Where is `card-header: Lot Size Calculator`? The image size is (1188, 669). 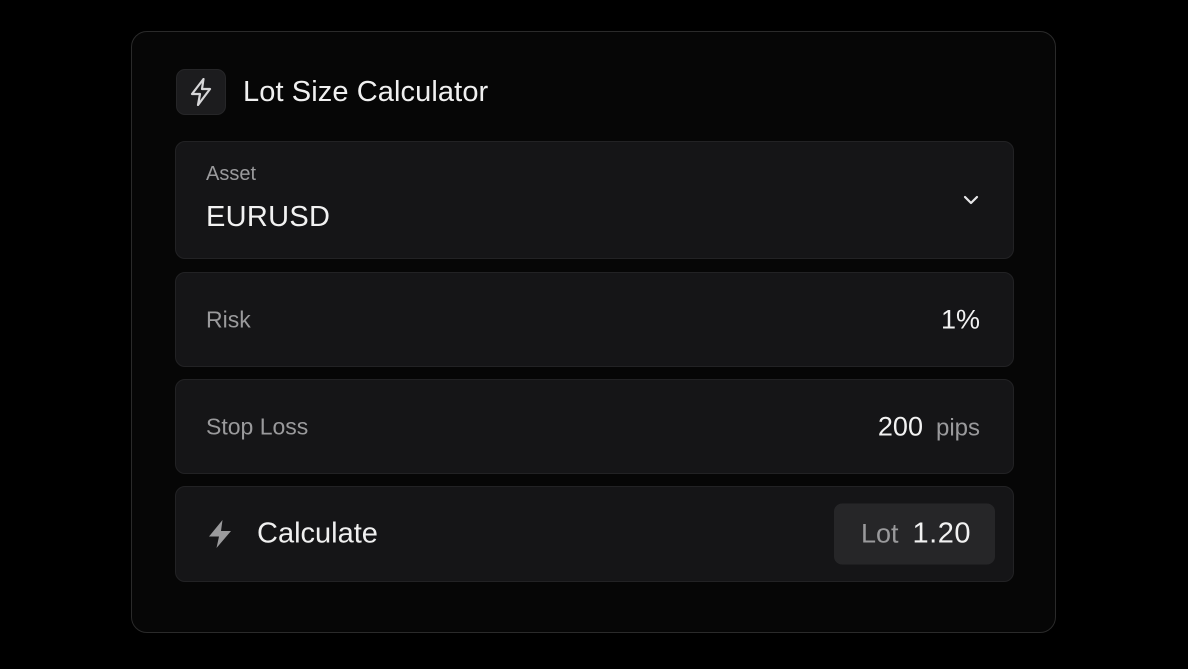
card-header: Lot Size Calculator is located at coordinates (332, 92).